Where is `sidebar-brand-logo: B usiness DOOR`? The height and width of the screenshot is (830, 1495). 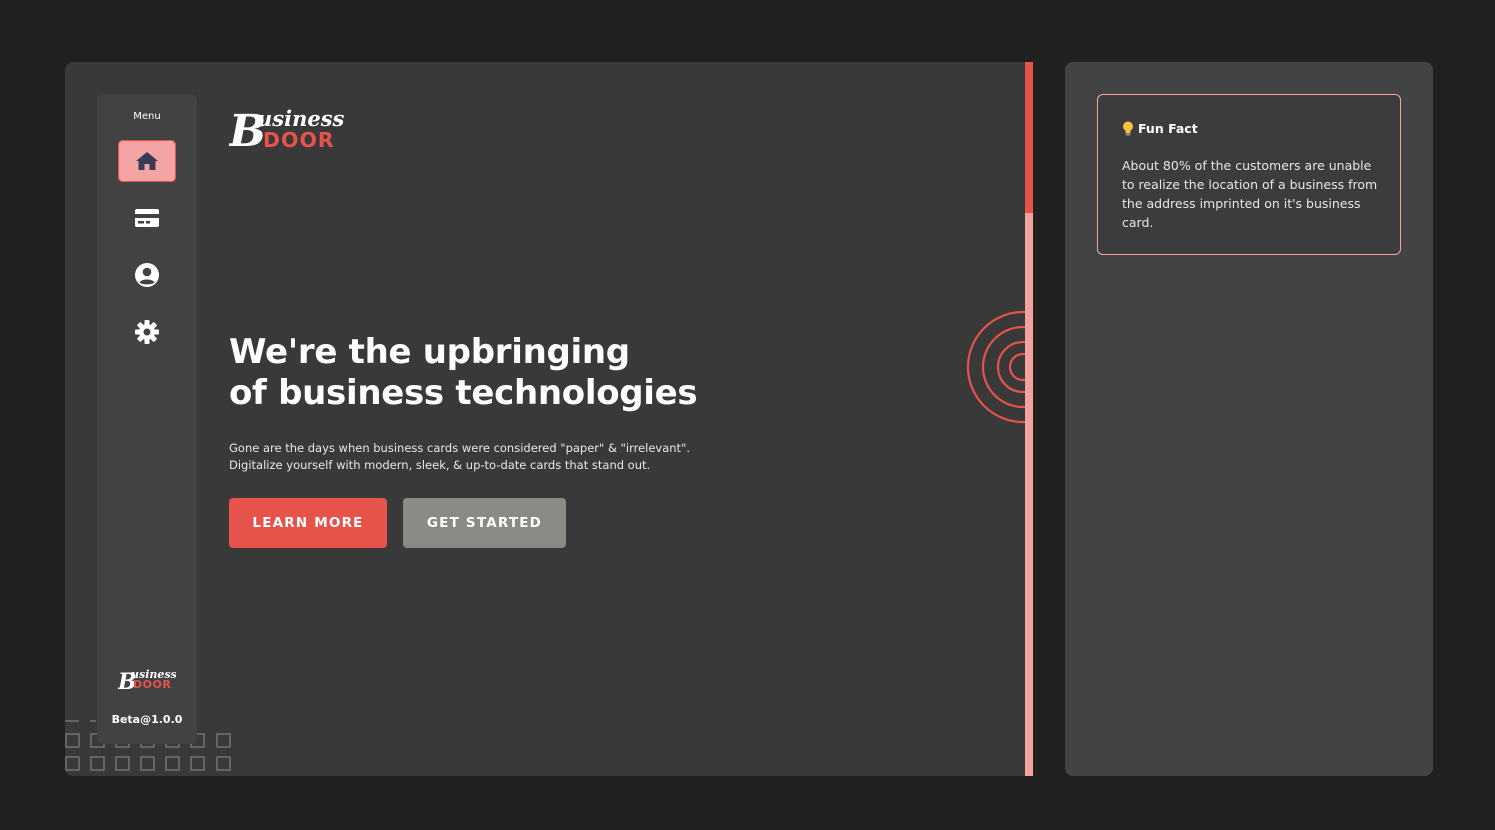 sidebar-brand-logo: B usiness DOOR is located at coordinates (147, 680).